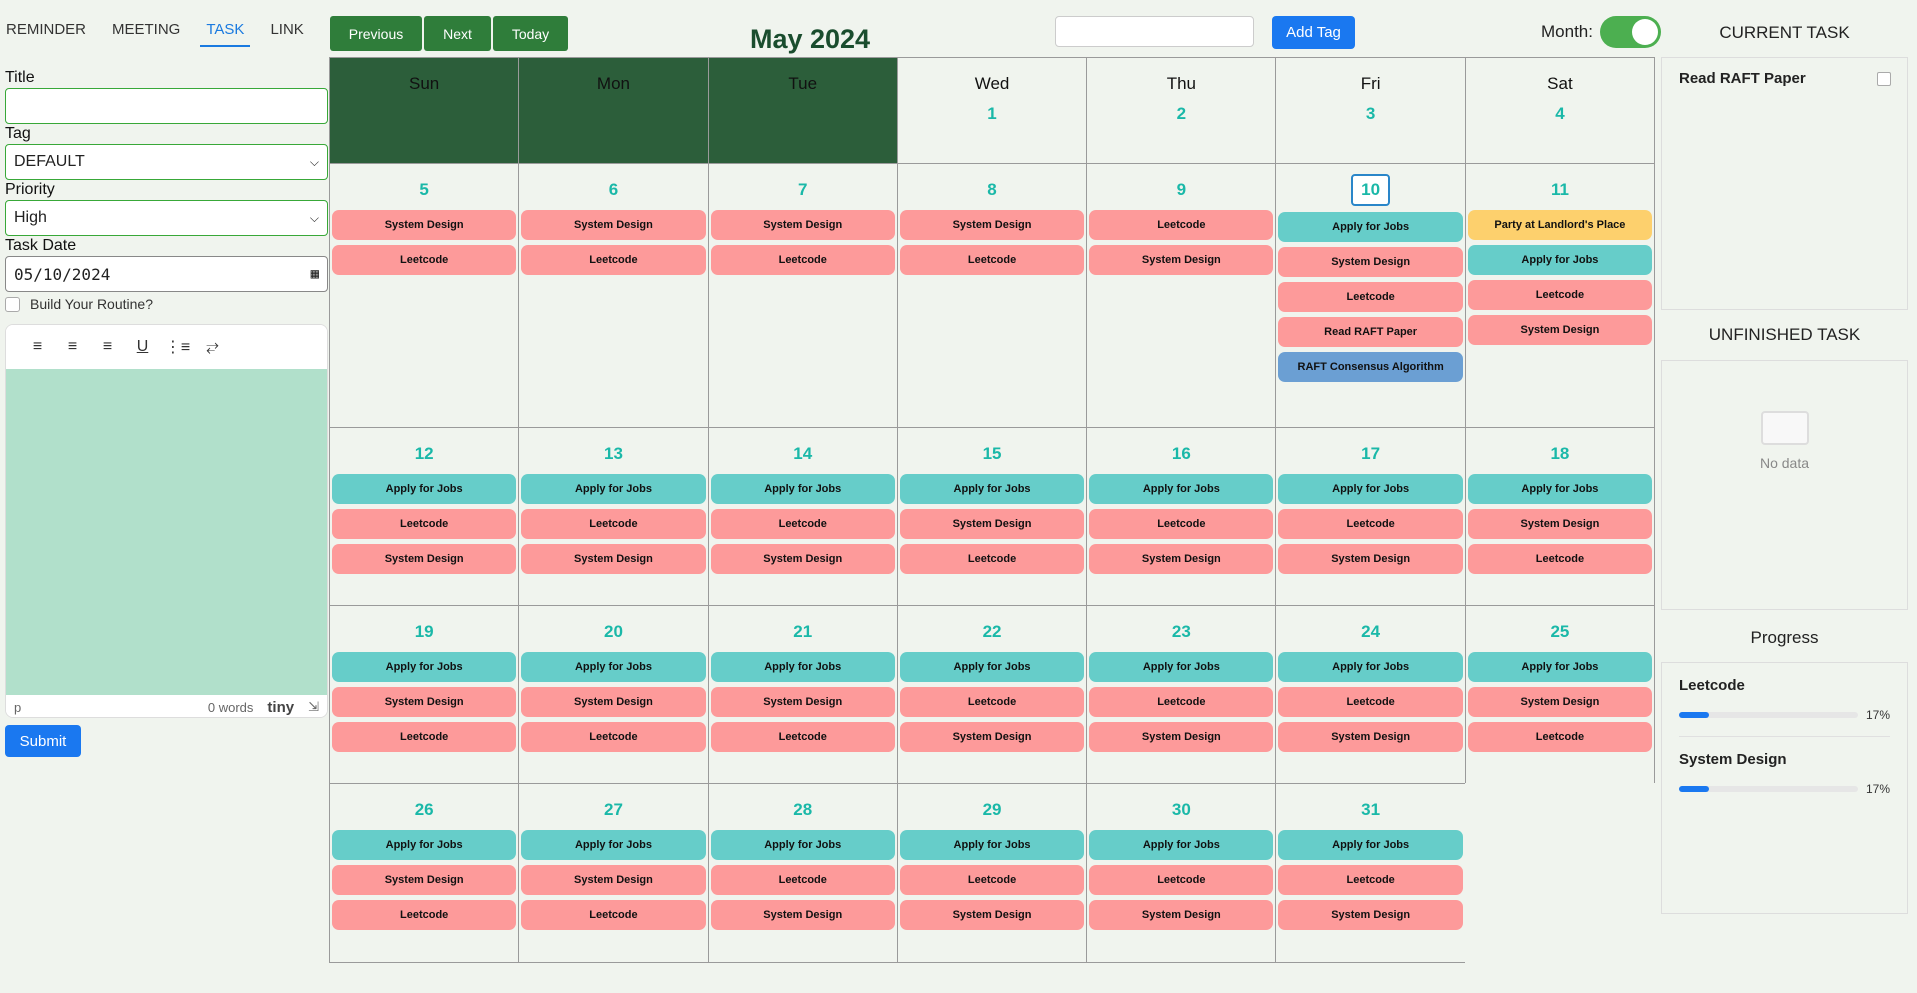  What do you see at coordinates (43, 741) in the screenshot?
I see `submit-button: Submit` at bounding box center [43, 741].